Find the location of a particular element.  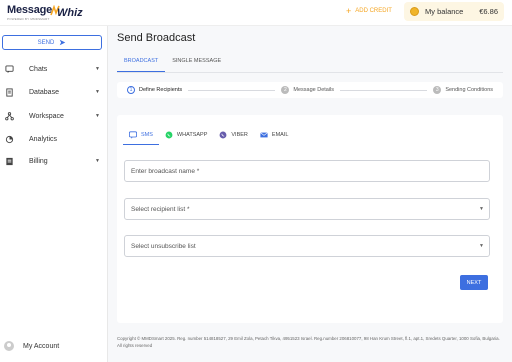

balance-badge: My balance €6.86 is located at coordinates (454, 11).